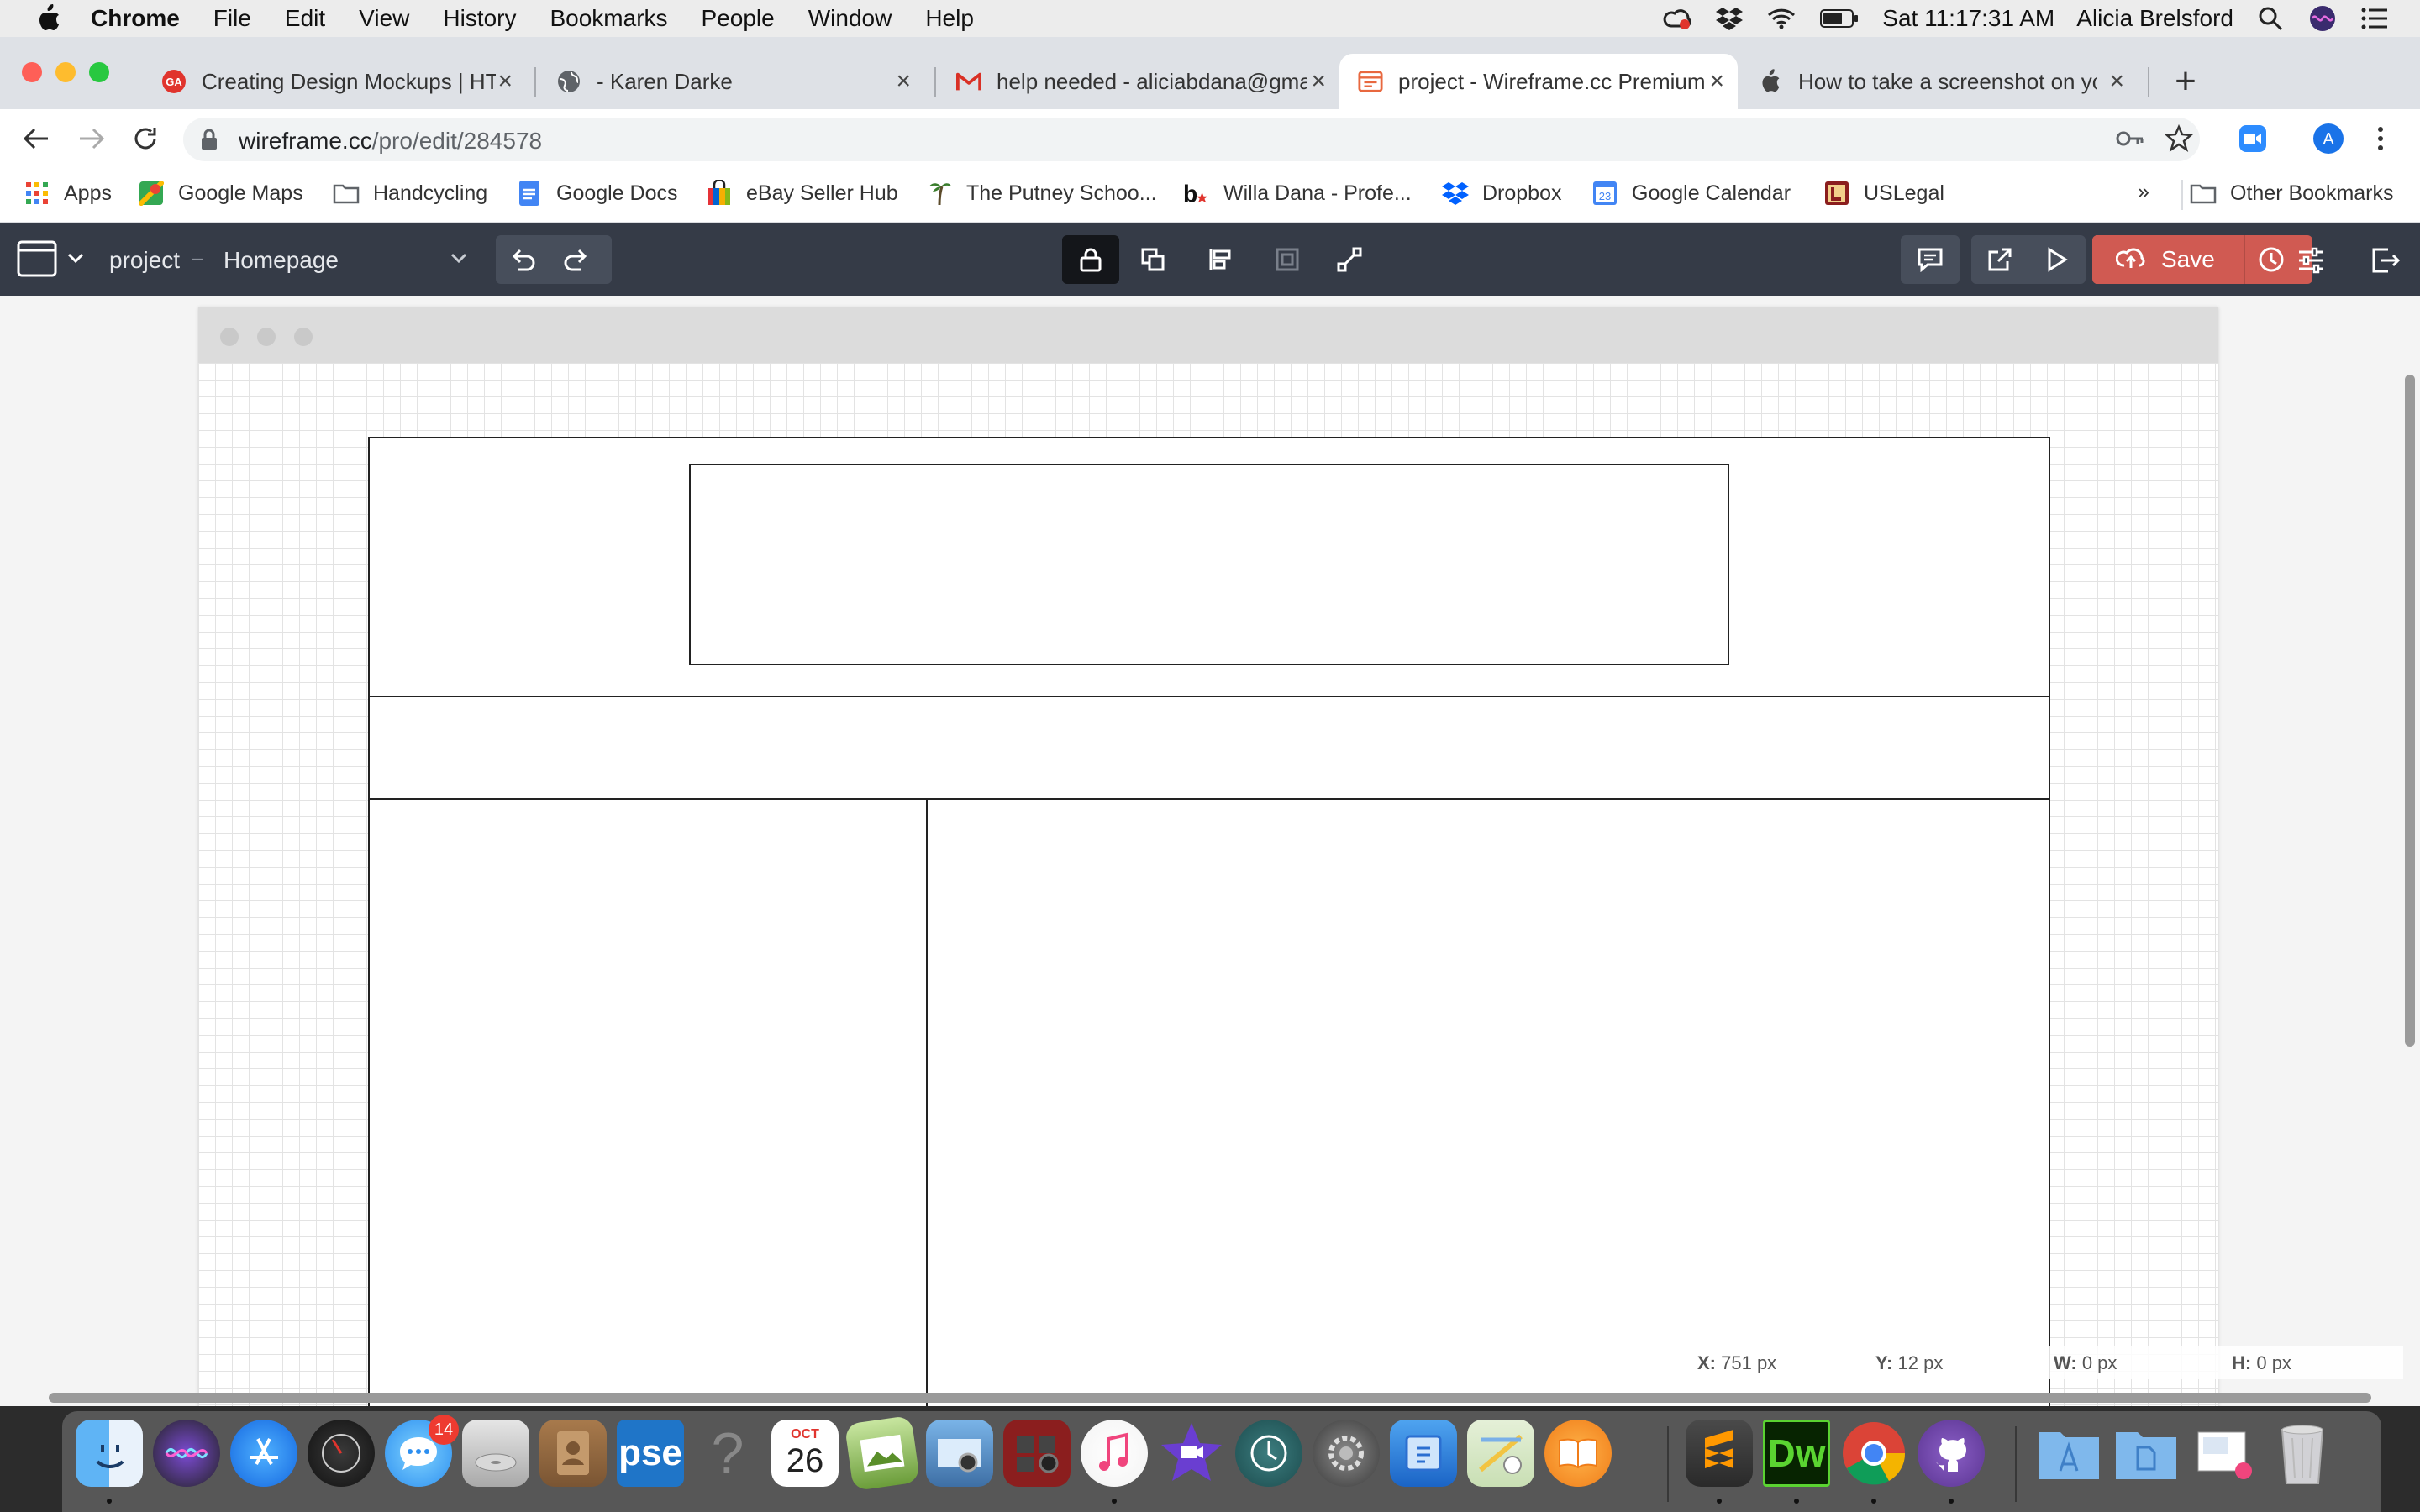  I want to click on forward-button, so click(92, 138).